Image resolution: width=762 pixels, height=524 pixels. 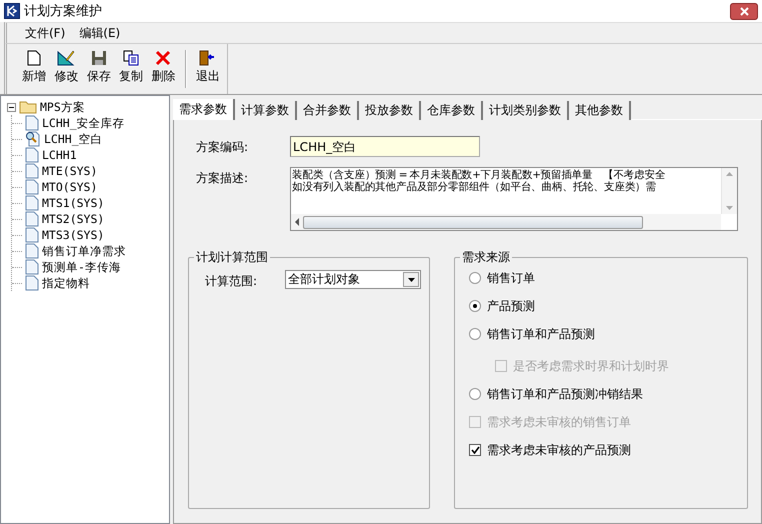 What do you see at coordinates (81, 267) in the screenshot?
I see `tree-item: 预测单-李传海` at bounding box center [81, 267].